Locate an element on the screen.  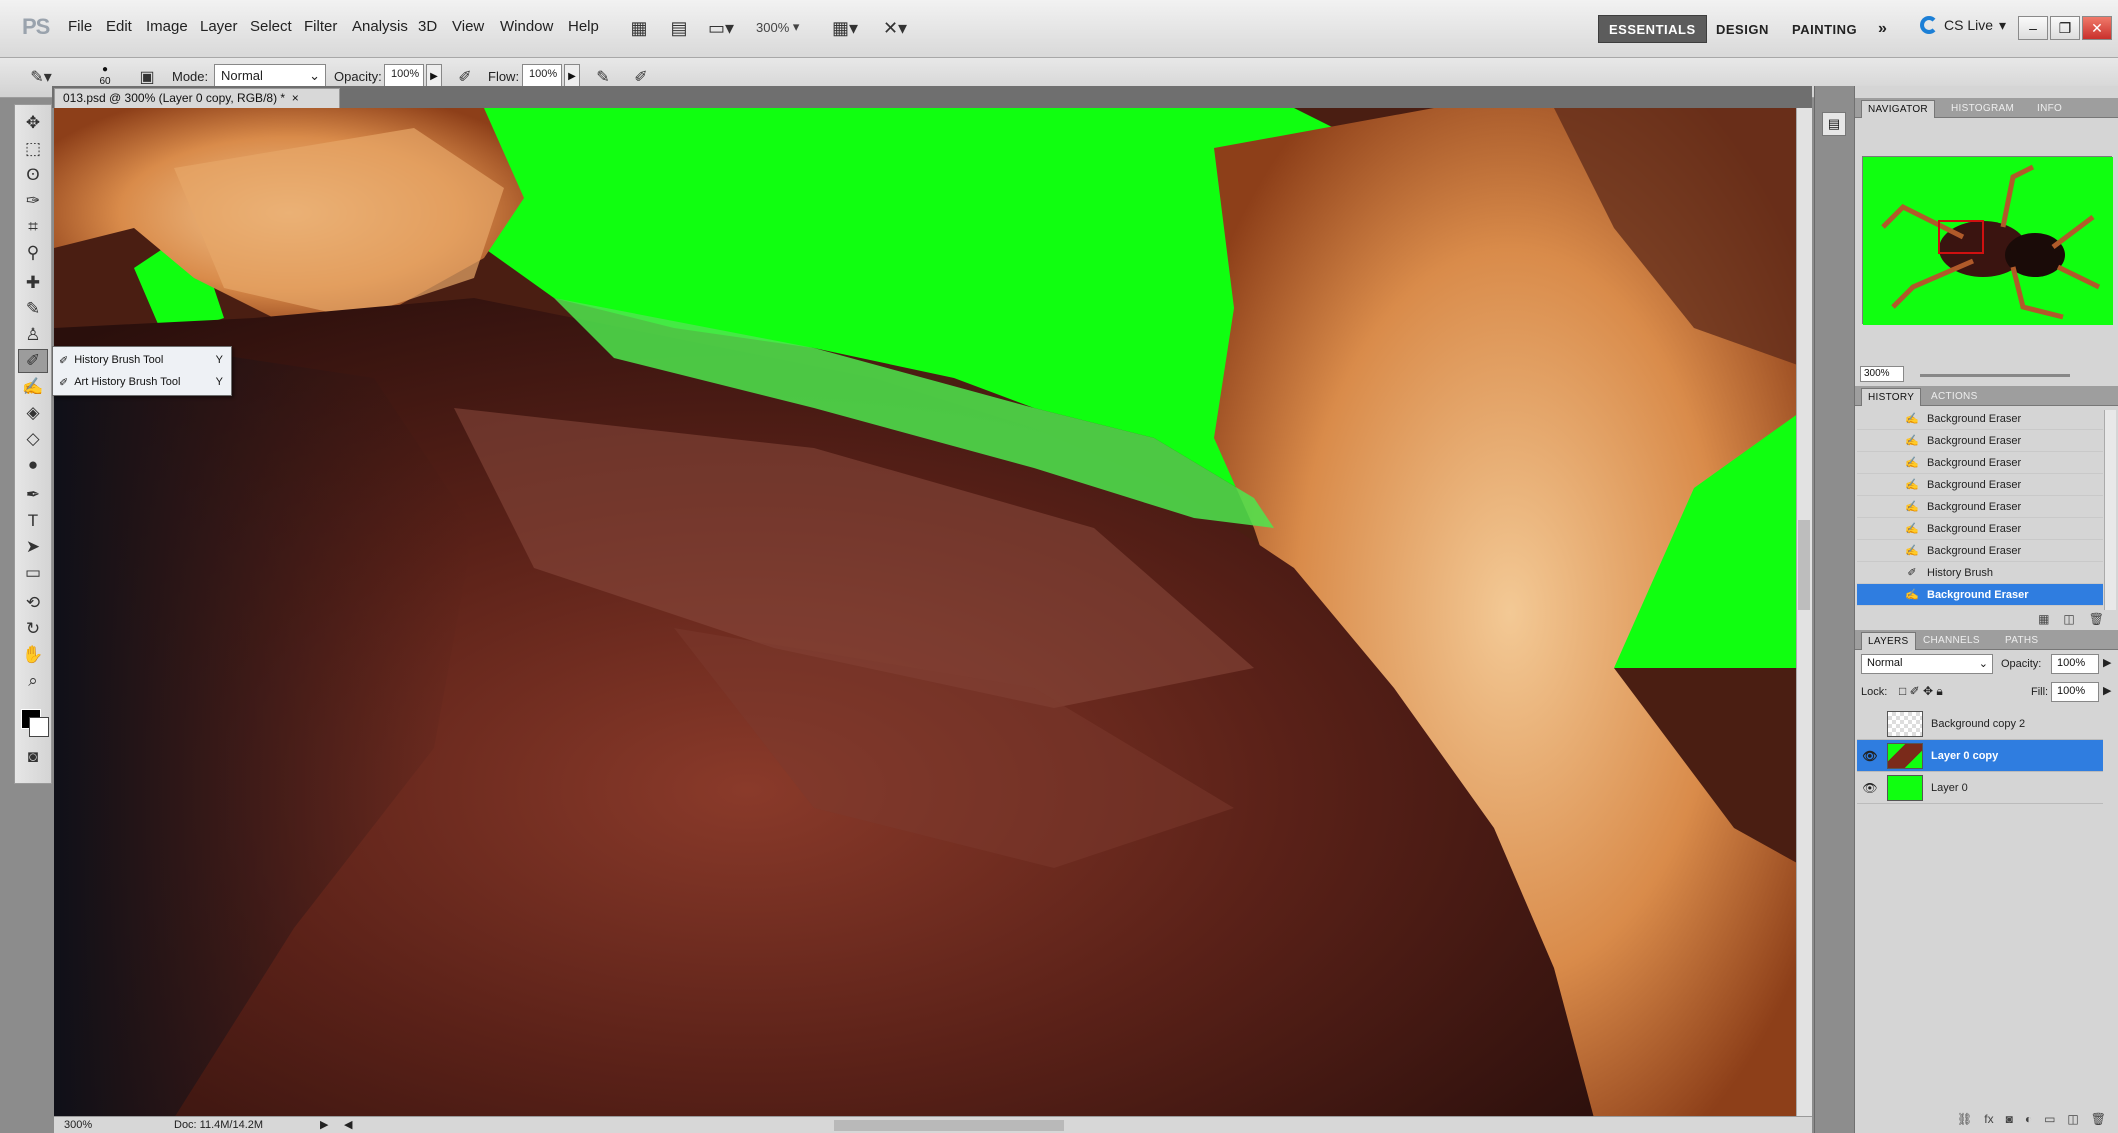
type-tool-icon: T is located at coordinates (33, 521).